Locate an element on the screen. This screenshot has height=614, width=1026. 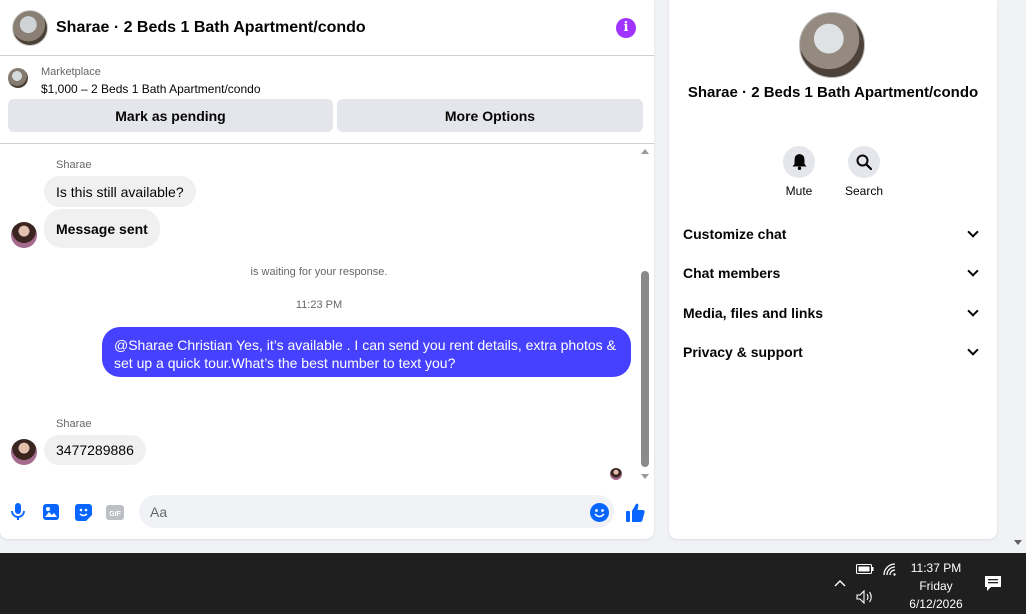
notification-icon is located at coordinates (993, 583).